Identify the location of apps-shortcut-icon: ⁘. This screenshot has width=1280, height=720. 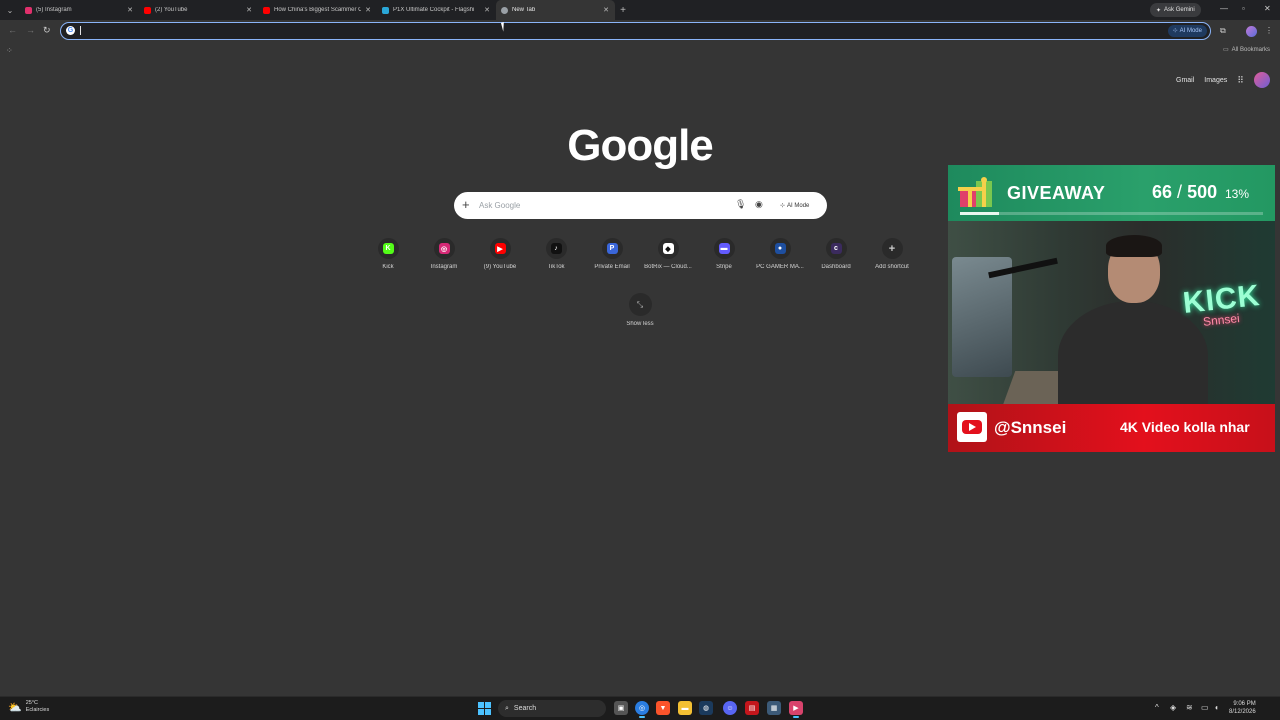
(9, 50).